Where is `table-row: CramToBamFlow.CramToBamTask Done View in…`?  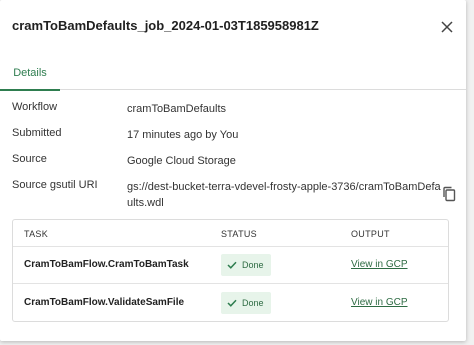 table-row: CramToBamFlow.CramToBamTask Done View in… is located at coordinates (230, 265).